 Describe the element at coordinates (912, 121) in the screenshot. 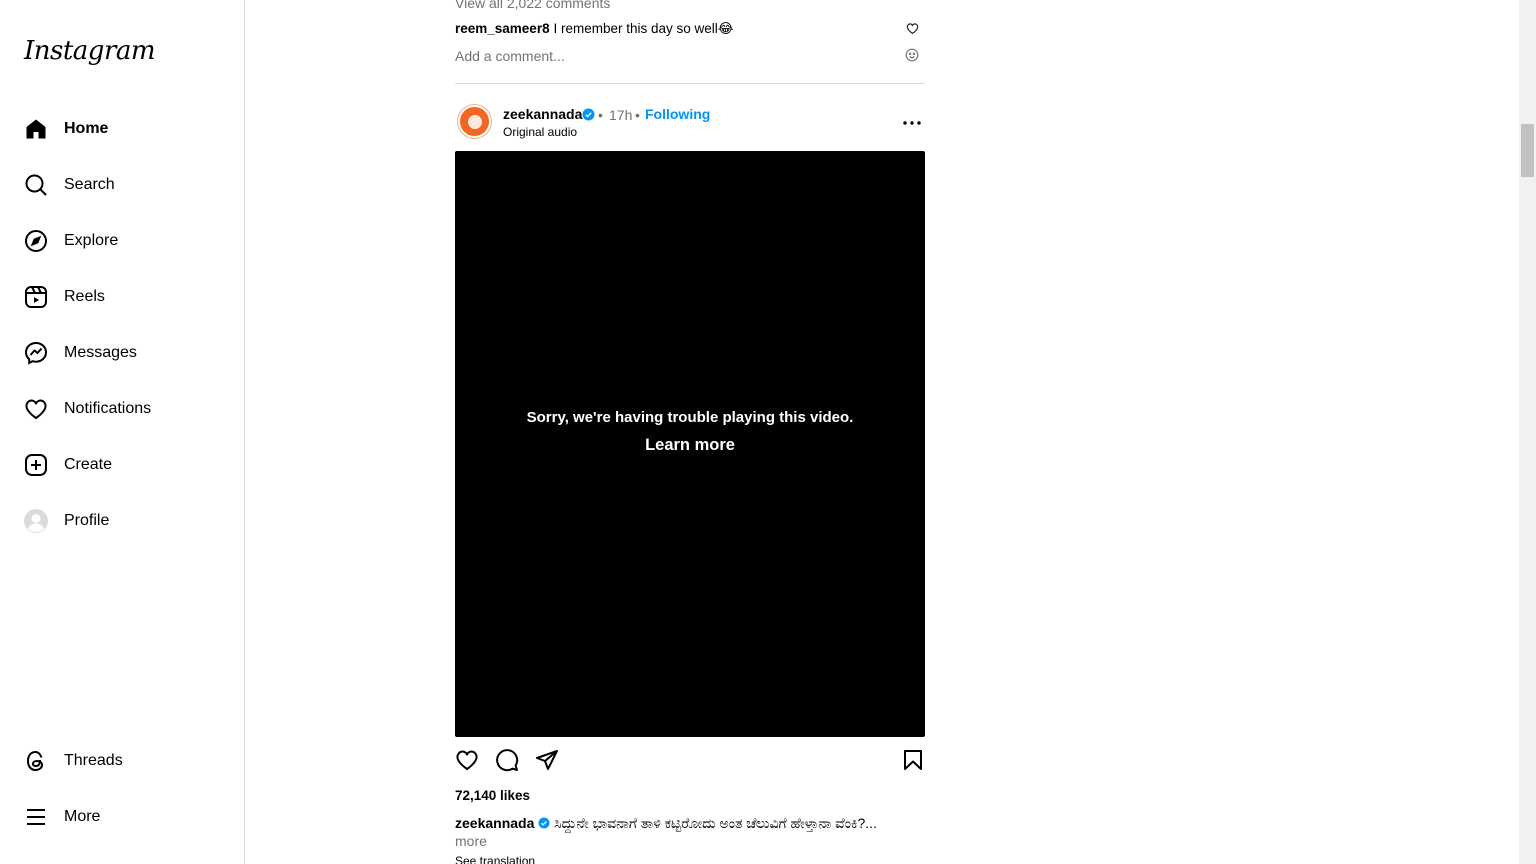

I see `more-options-icon` at that location.